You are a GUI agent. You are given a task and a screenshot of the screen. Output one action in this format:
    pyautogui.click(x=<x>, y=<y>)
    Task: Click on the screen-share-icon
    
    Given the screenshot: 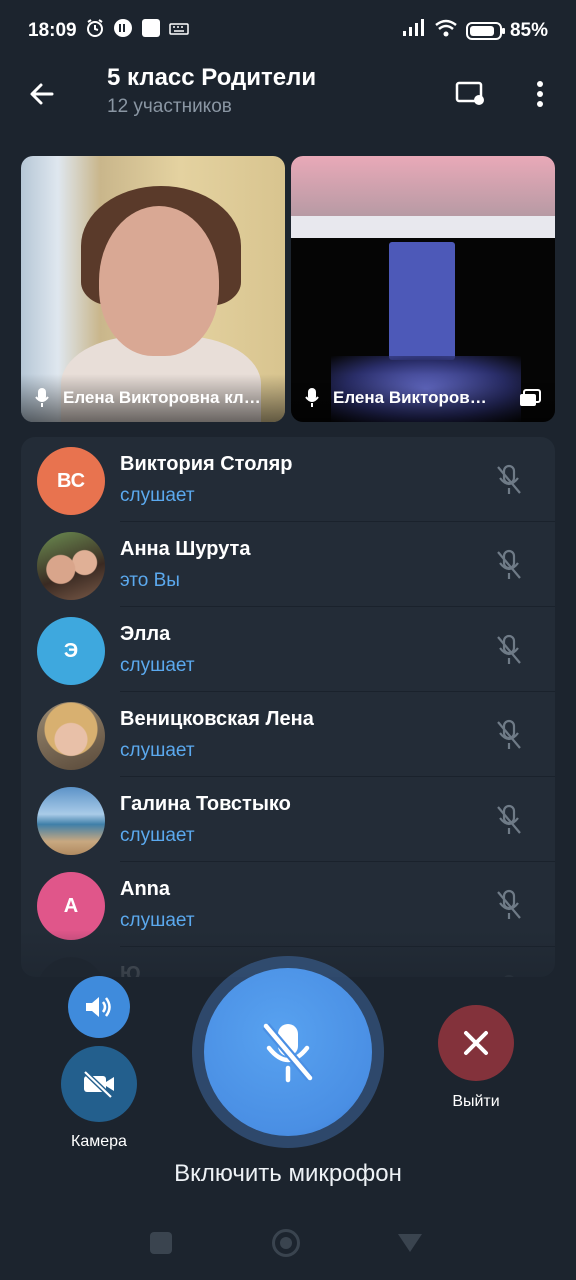 What is the action you would take?
    pyautogui.click(x=530, y=397)
    